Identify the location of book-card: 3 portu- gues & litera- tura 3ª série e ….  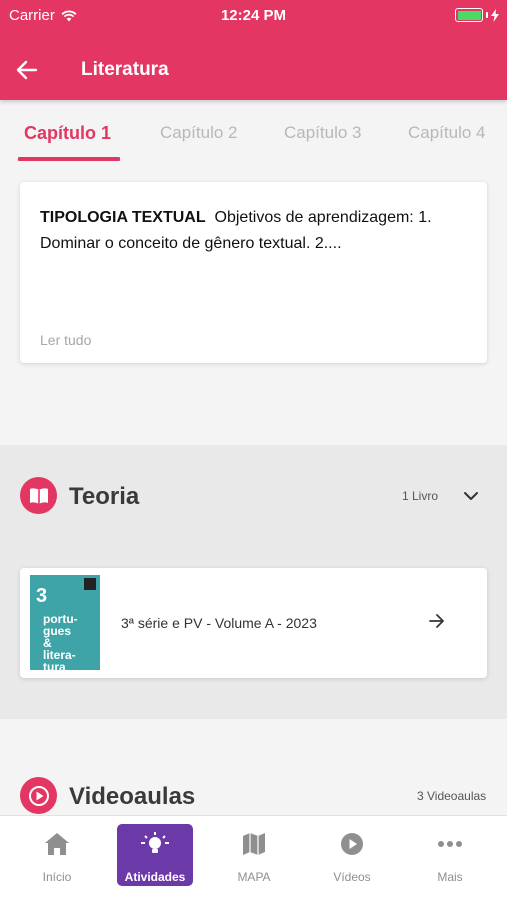
(253, 623).